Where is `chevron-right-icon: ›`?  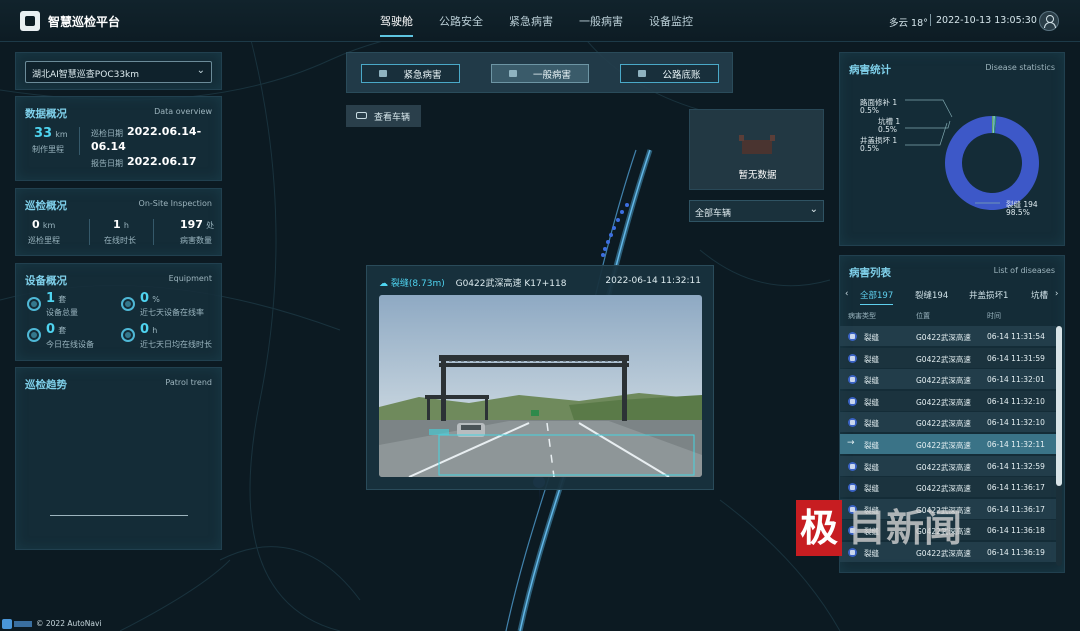 chevron-right-icon: › is located at coordinates (1056, 294).